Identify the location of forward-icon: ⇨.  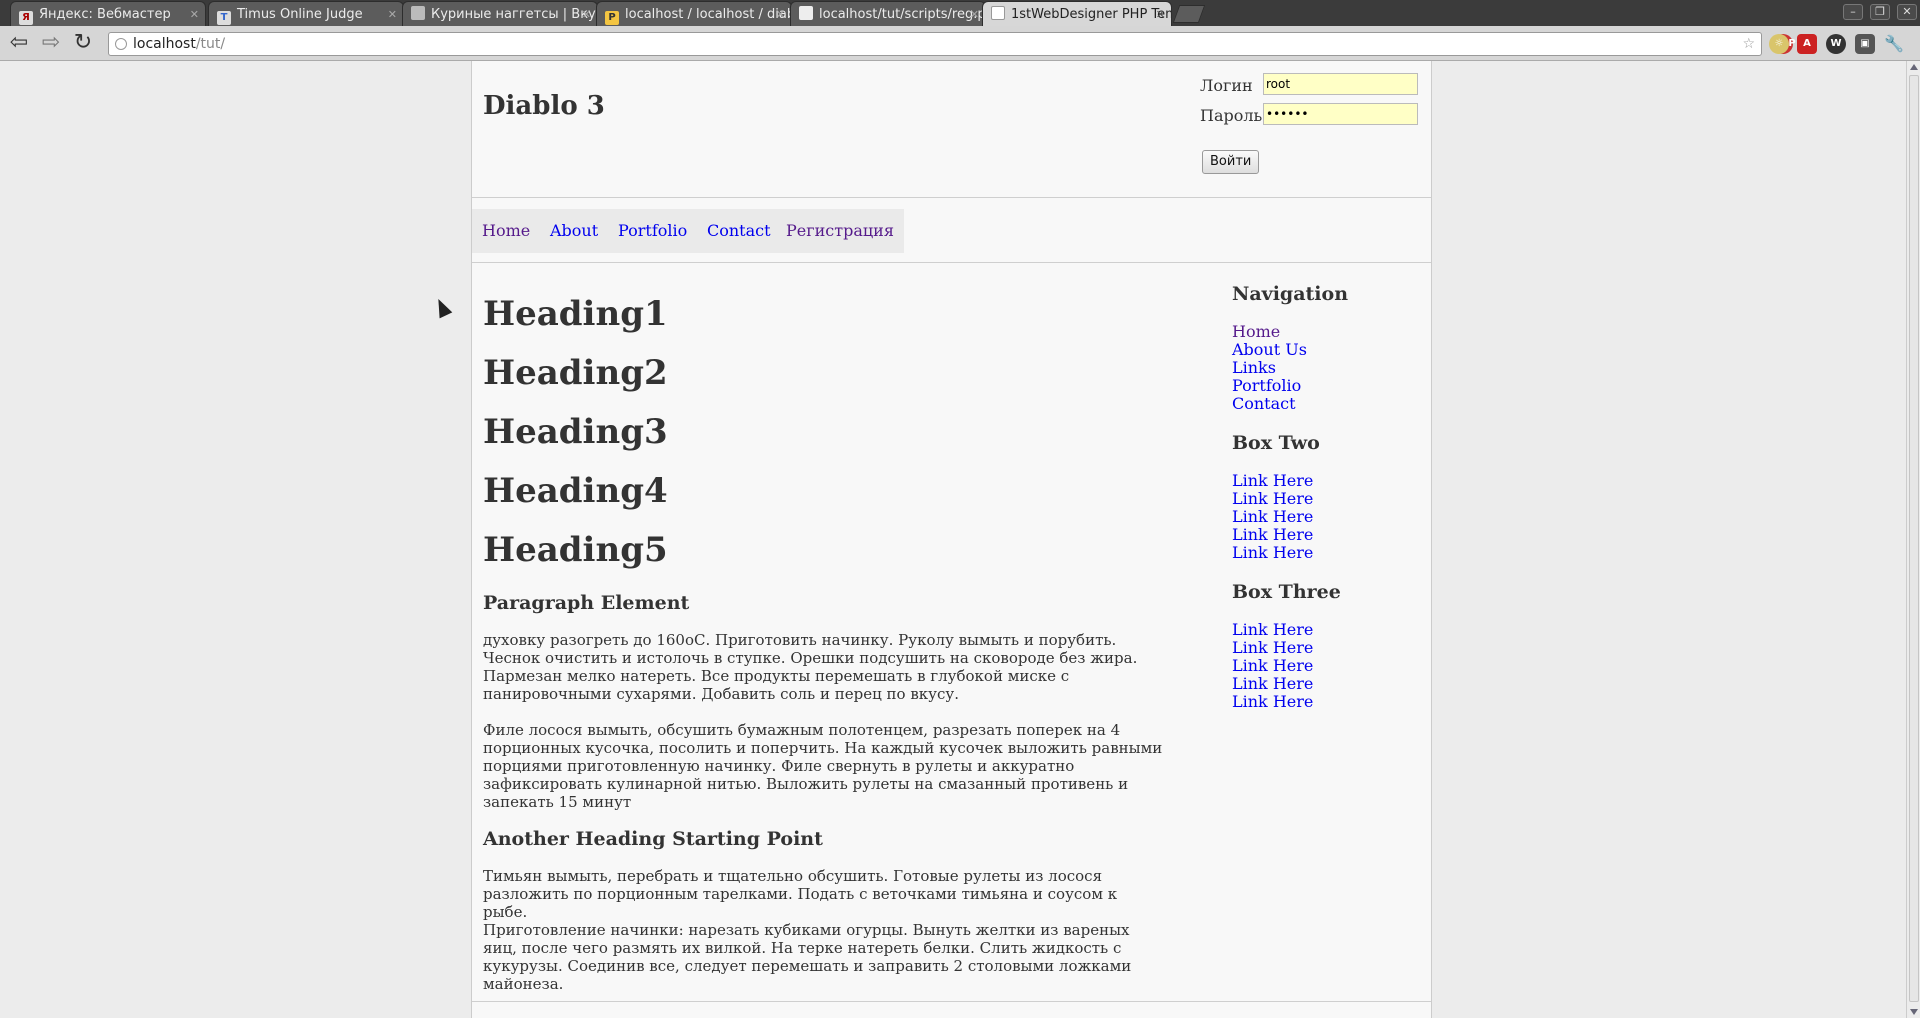
(51, 43).